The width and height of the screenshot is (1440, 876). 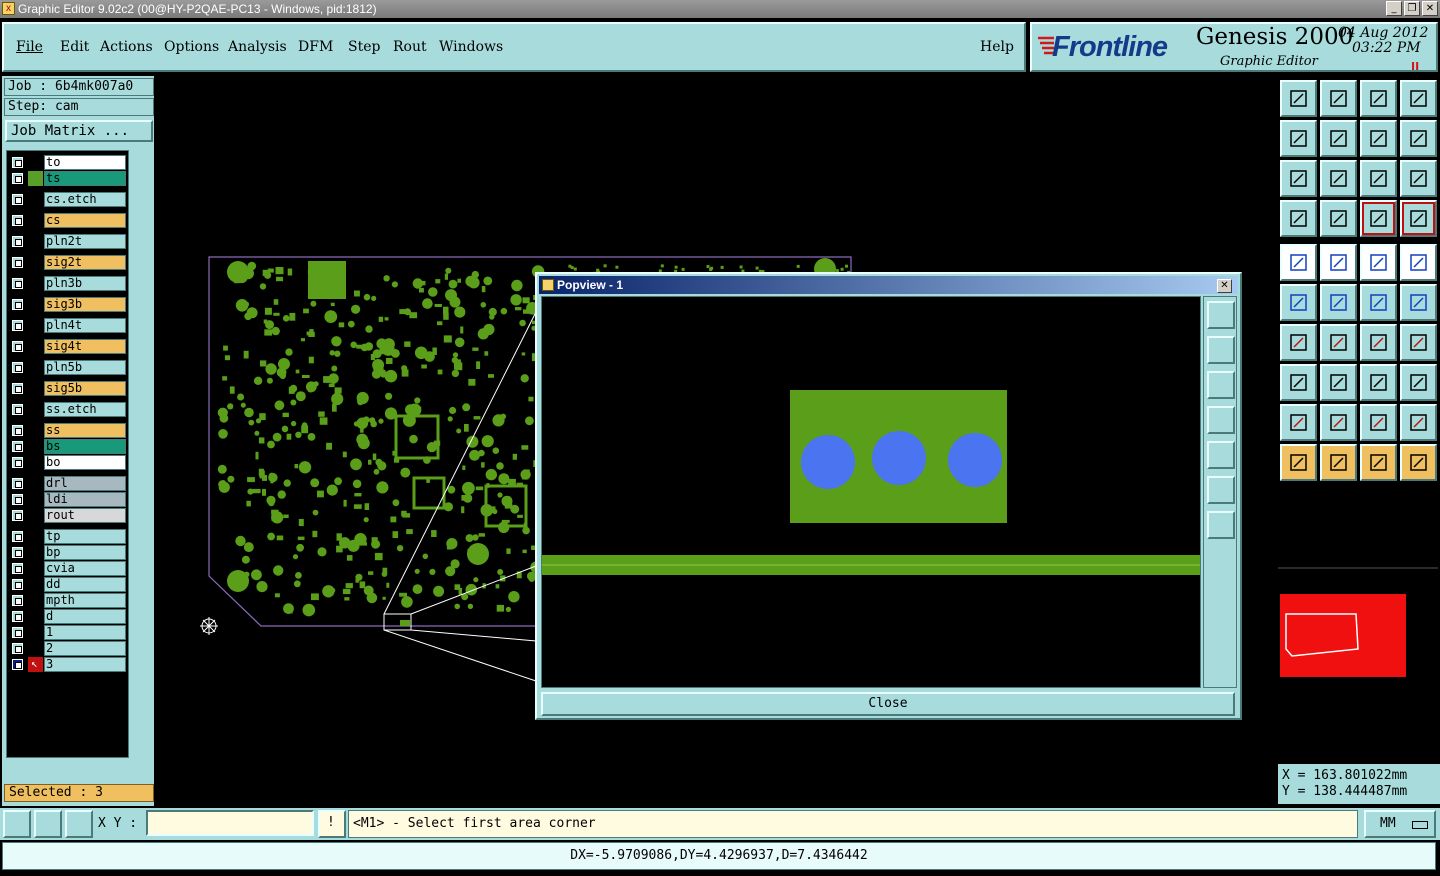 I want to click on break-icon, so click(x=1338, y=382).